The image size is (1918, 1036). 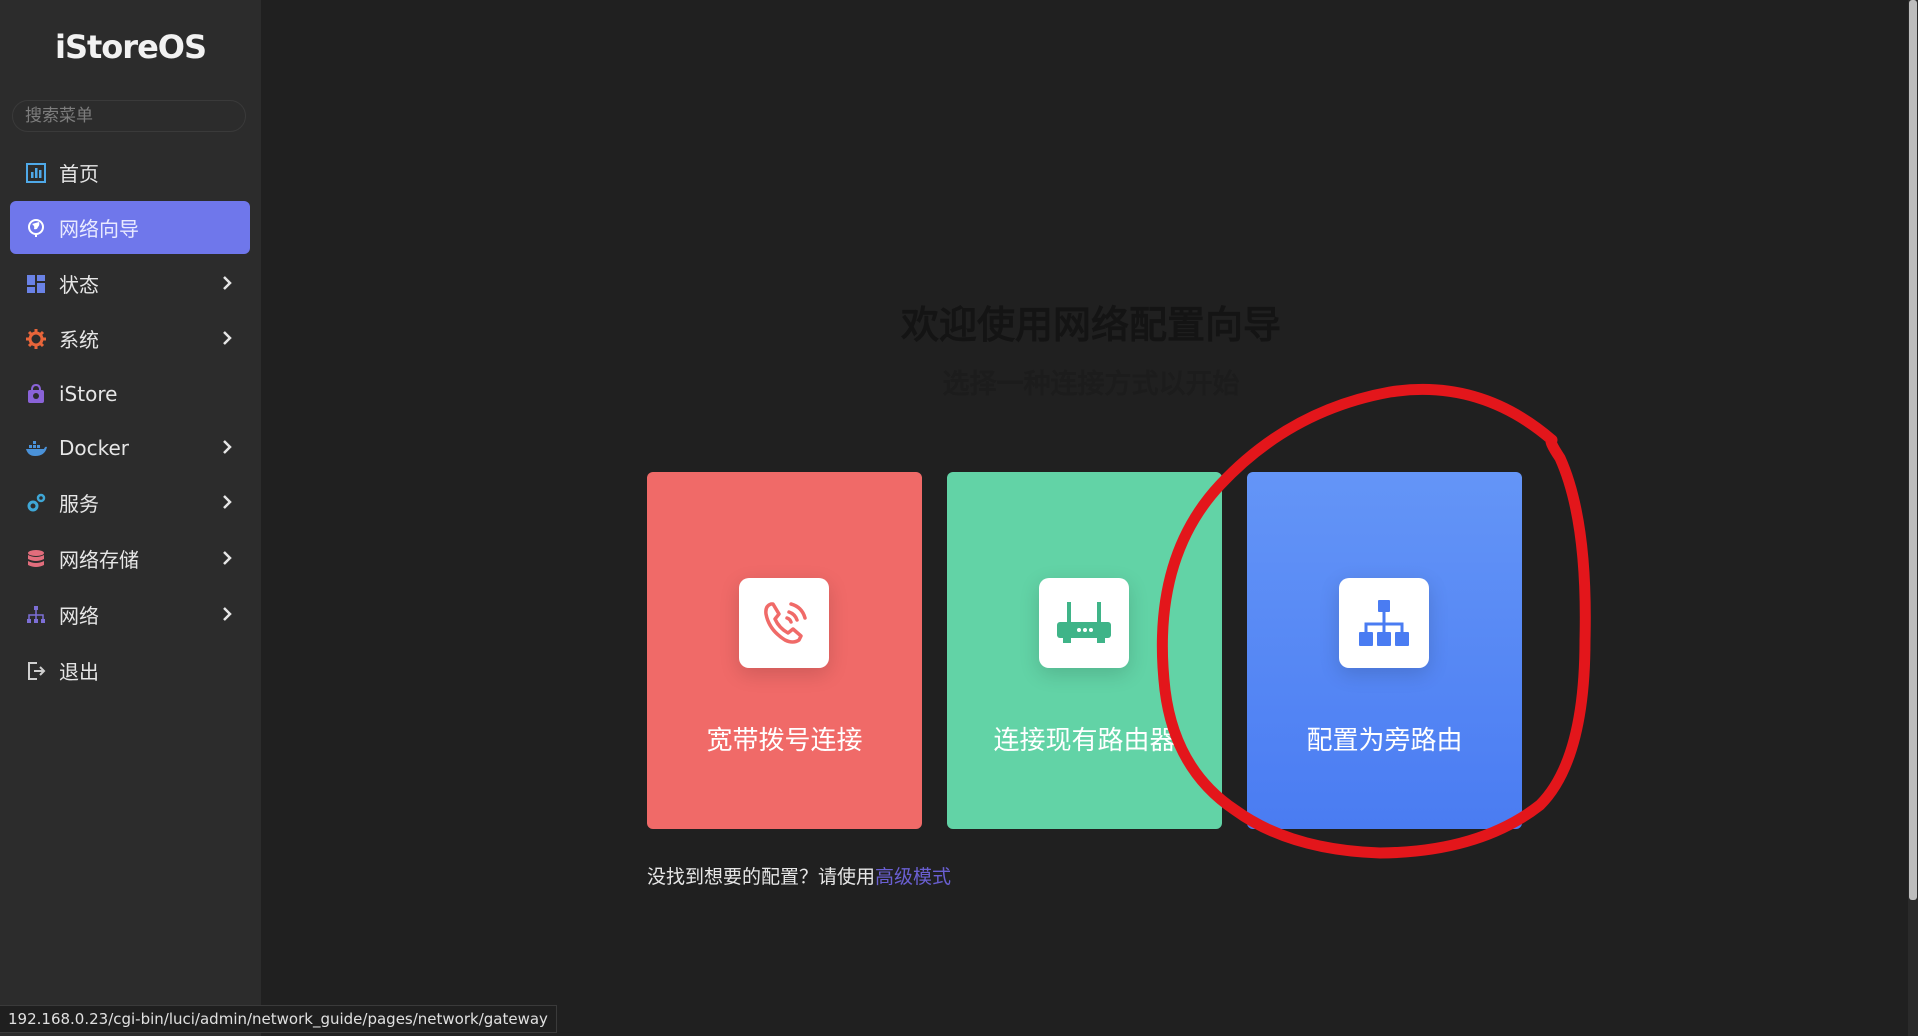 I want to click on sidebar-item-label: 系统, so click(x=79, y=340).